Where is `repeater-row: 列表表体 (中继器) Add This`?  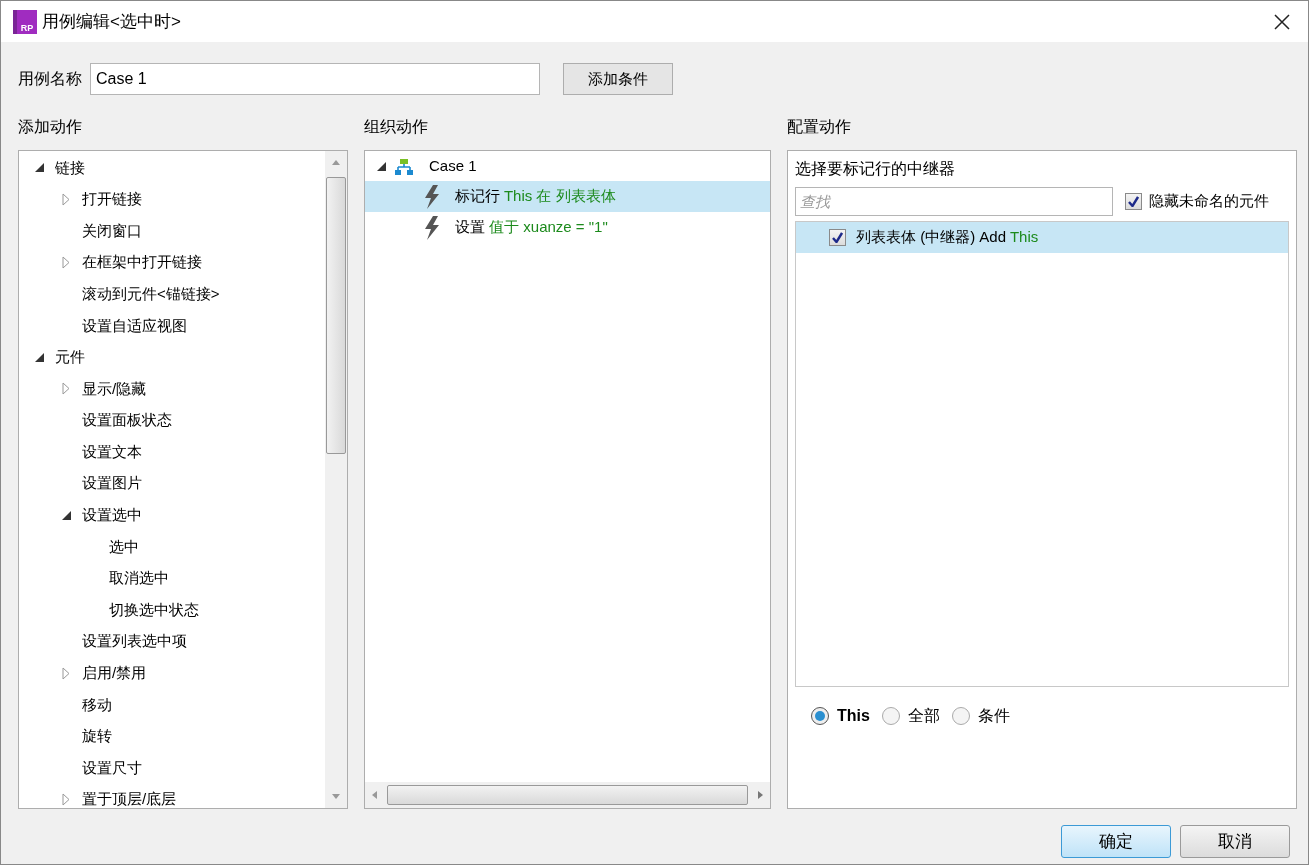
repeater-row: 列表表体 (中继器) Add This is located at coordinates (1042, 237).